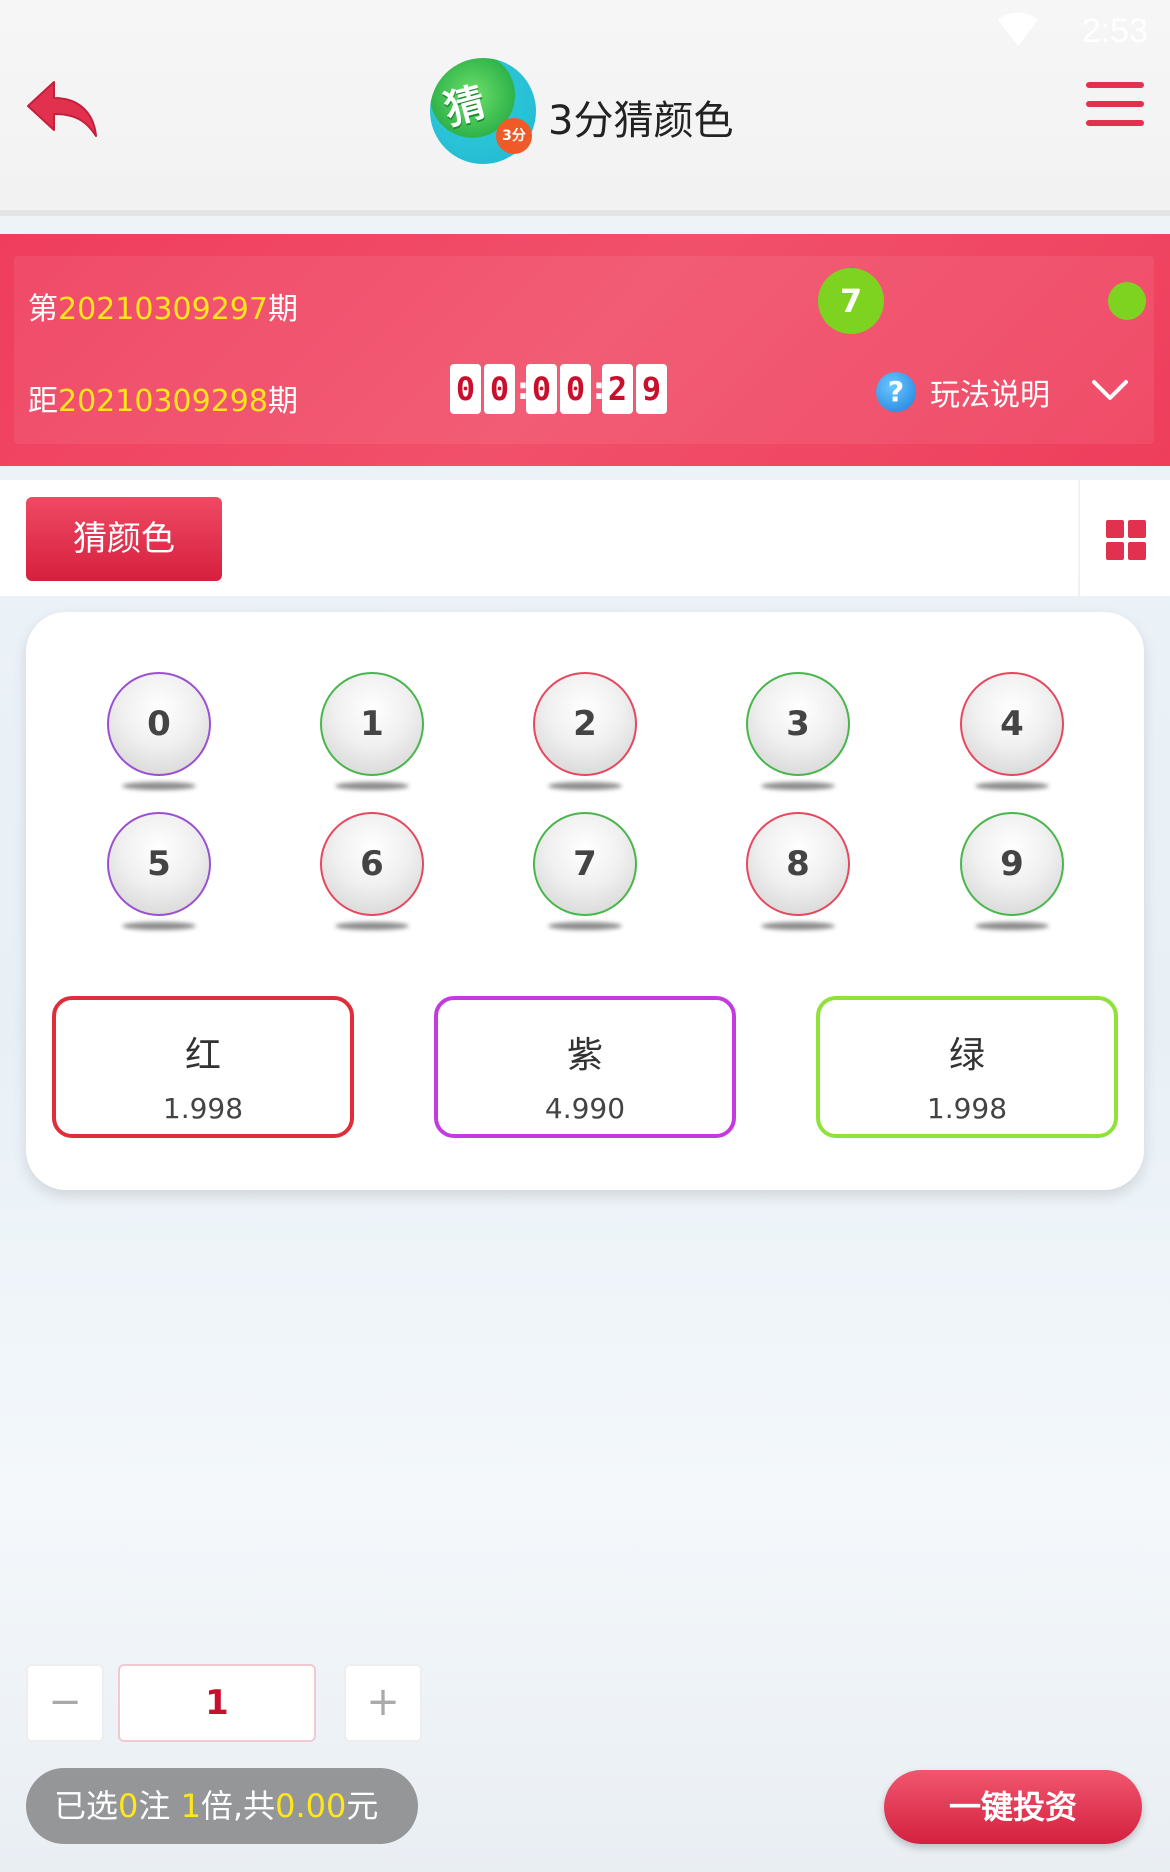 The height and width of the screenshot is (1872, 1170). I want to click on color-option-purple: 紫 4.990, so click(585, 1067).